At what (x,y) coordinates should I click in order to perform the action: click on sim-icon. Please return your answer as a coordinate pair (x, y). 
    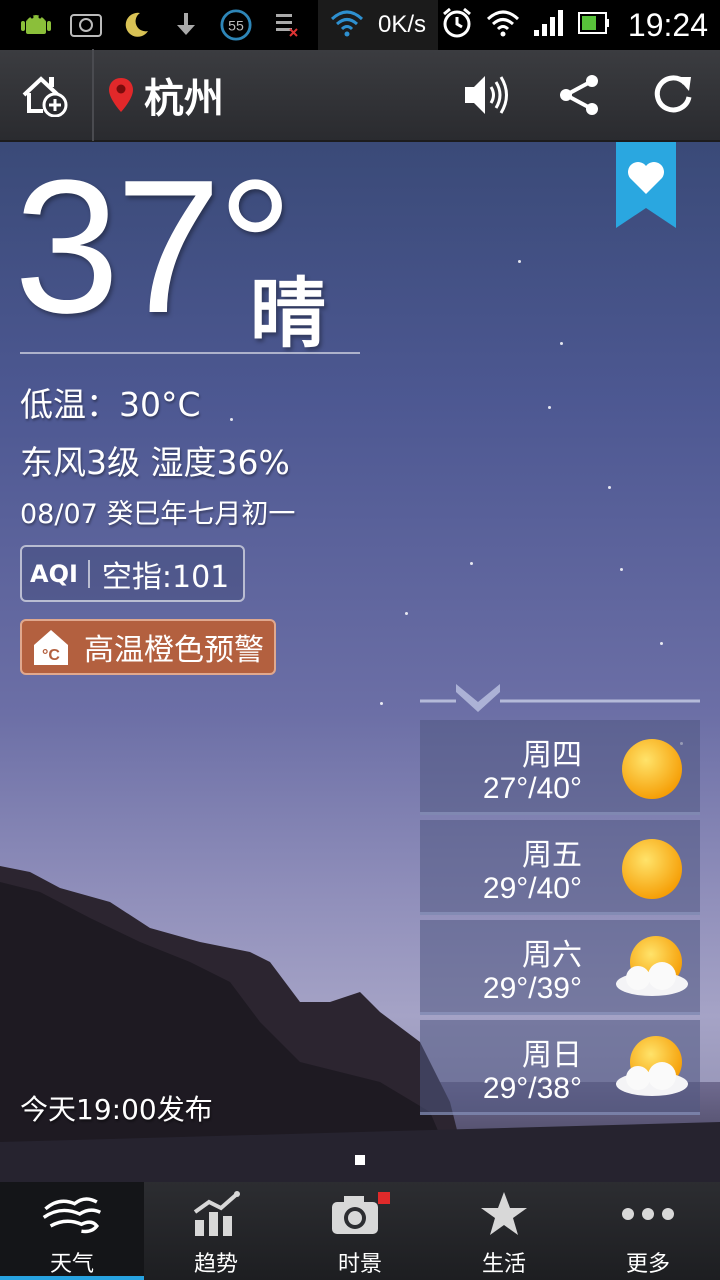
    Looking at the image, I should click on (286, 25).